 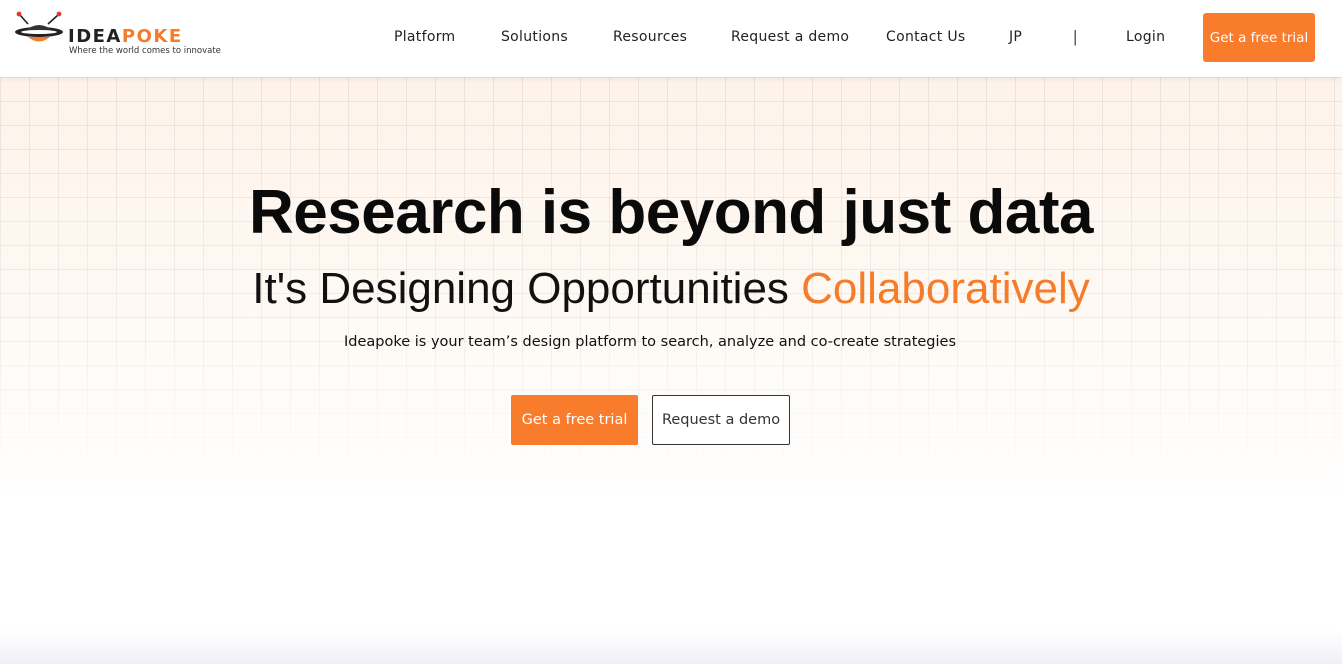 What do you see at coordinates (721, 420) in the screenshot?
I see `hero-request-demo-button: Request a demo` at bounding box center [721, 420].